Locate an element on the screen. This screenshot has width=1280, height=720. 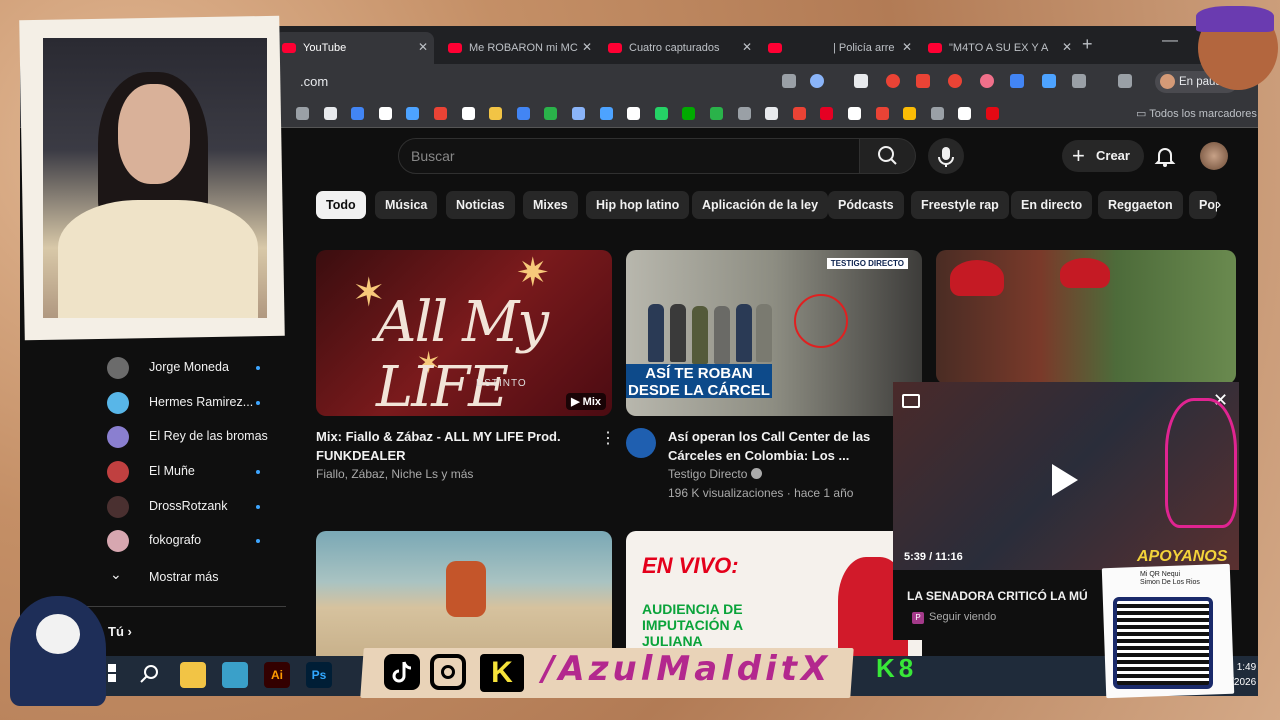
subscription-item: Jorge Moneda is located at coordinates (196, 368).